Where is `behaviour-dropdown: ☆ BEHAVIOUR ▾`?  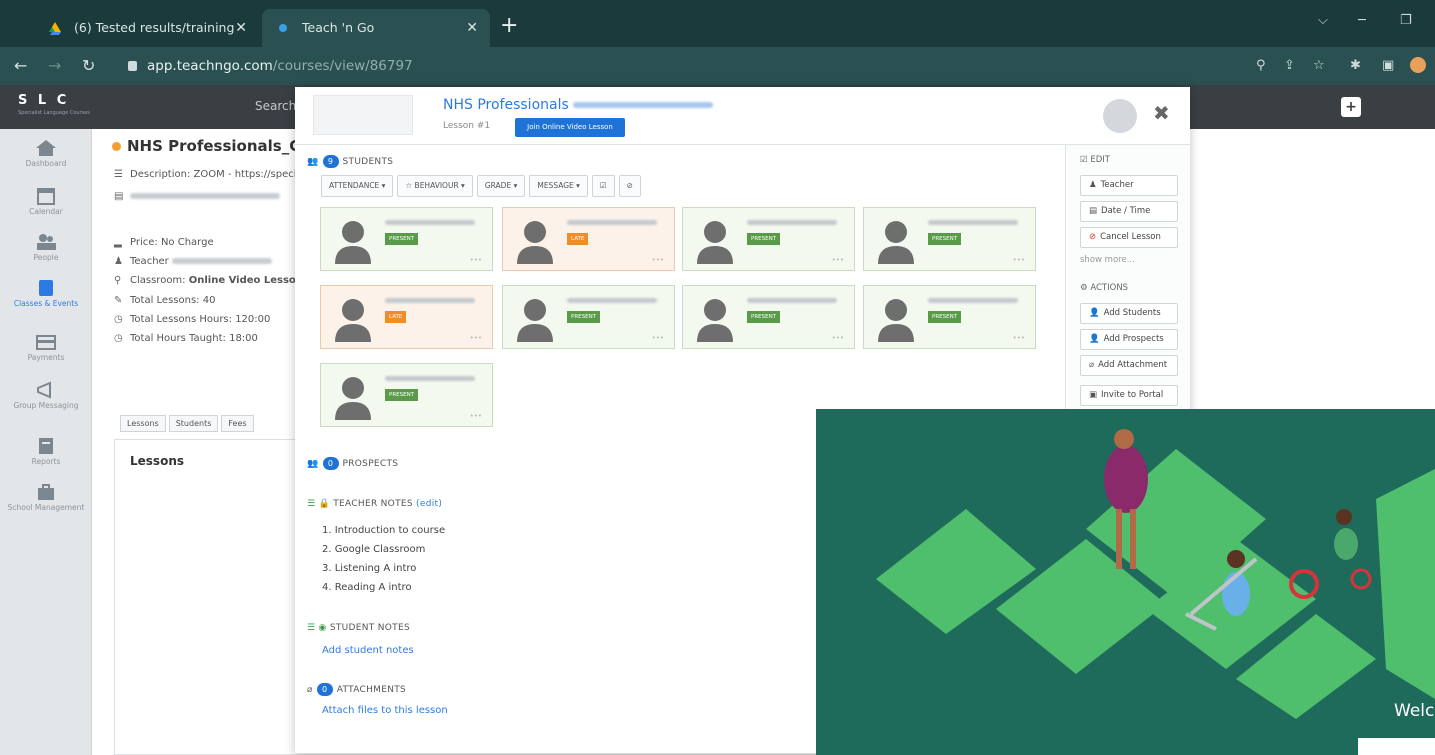
behaviour-dropdown: ☆ BEHAVIOUR ▾ is located at coordinates (435, 186).